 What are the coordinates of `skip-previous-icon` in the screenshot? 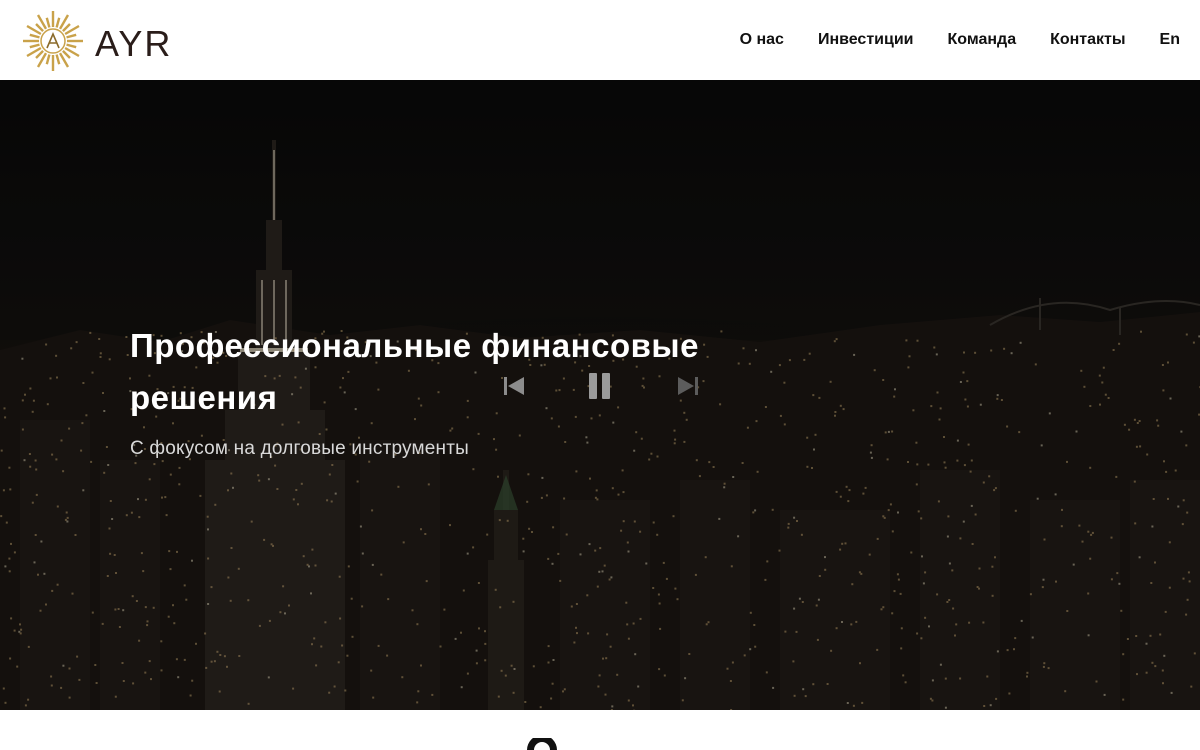 It's located at (514, 386).